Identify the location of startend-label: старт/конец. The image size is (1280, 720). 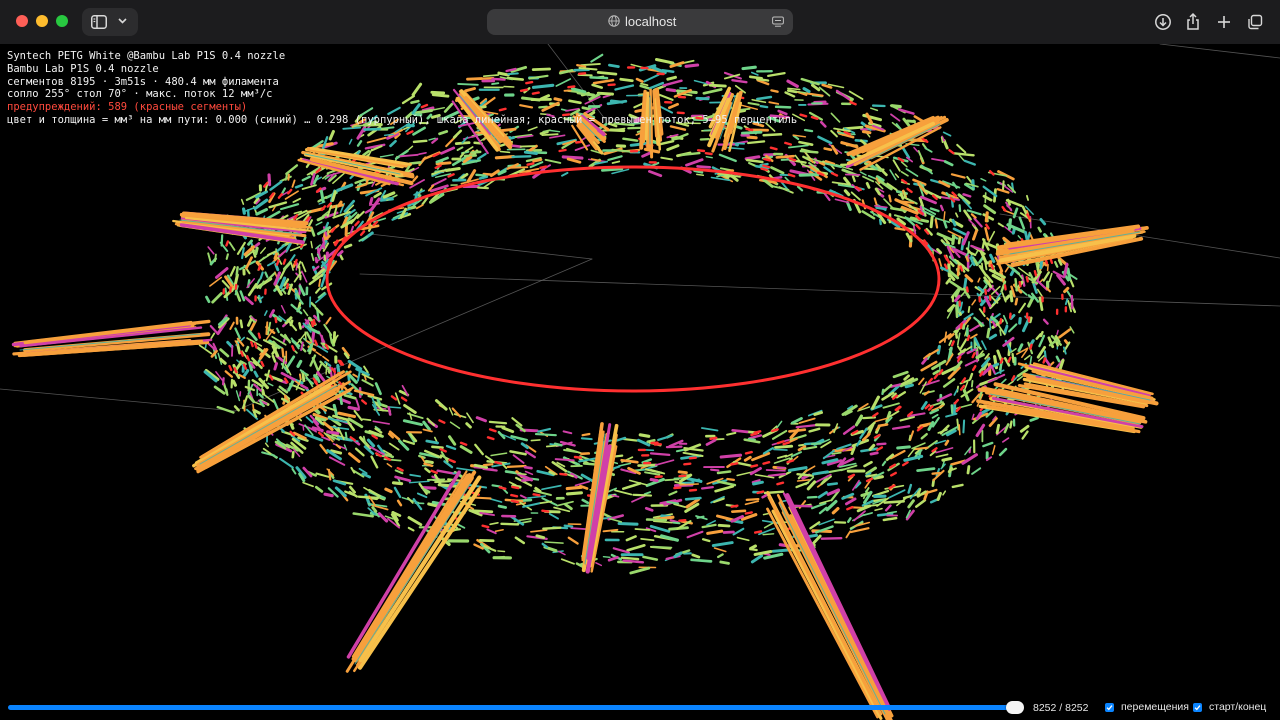
(1237, 707).